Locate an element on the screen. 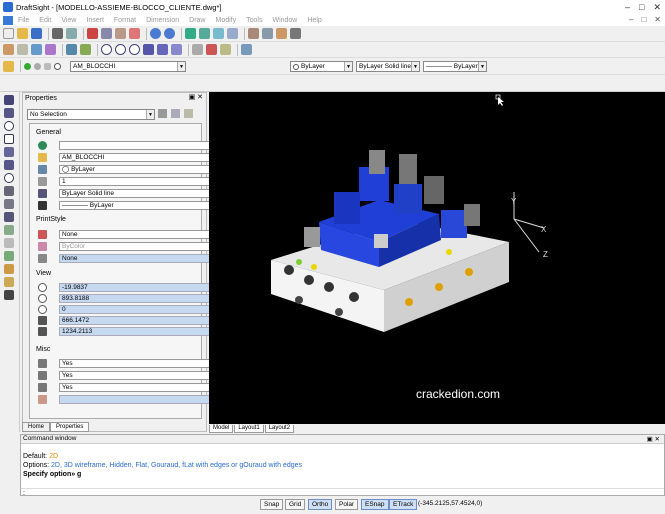 The width and height of the screenshot is (665, 514). doc-minimize-button: – is located at coordinates (631, 19).